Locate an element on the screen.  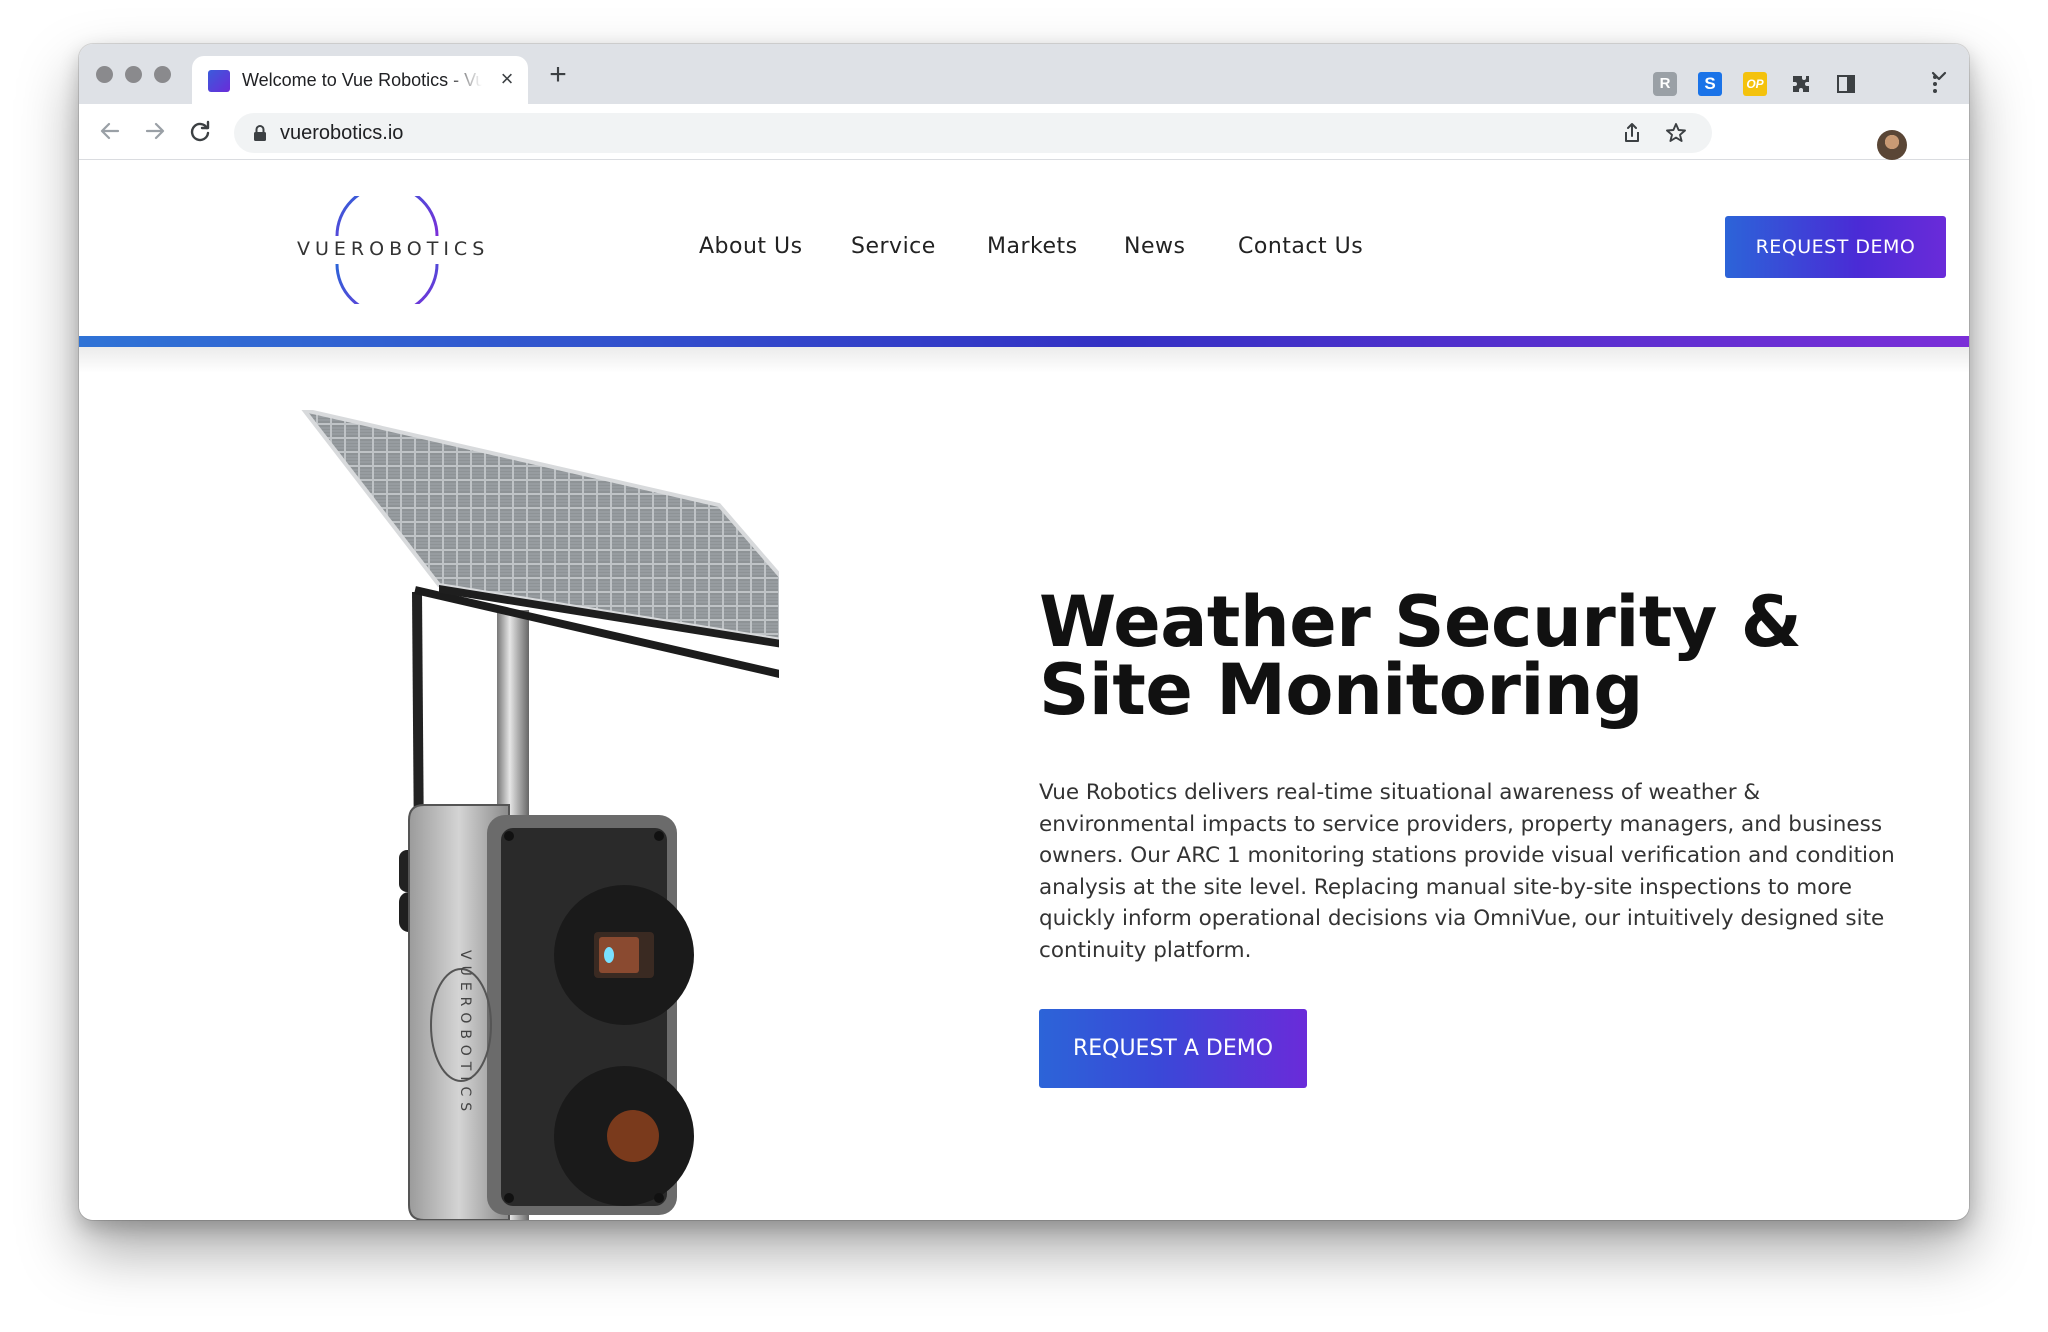
arrow-left-icon is located at coordinates (110, 131).